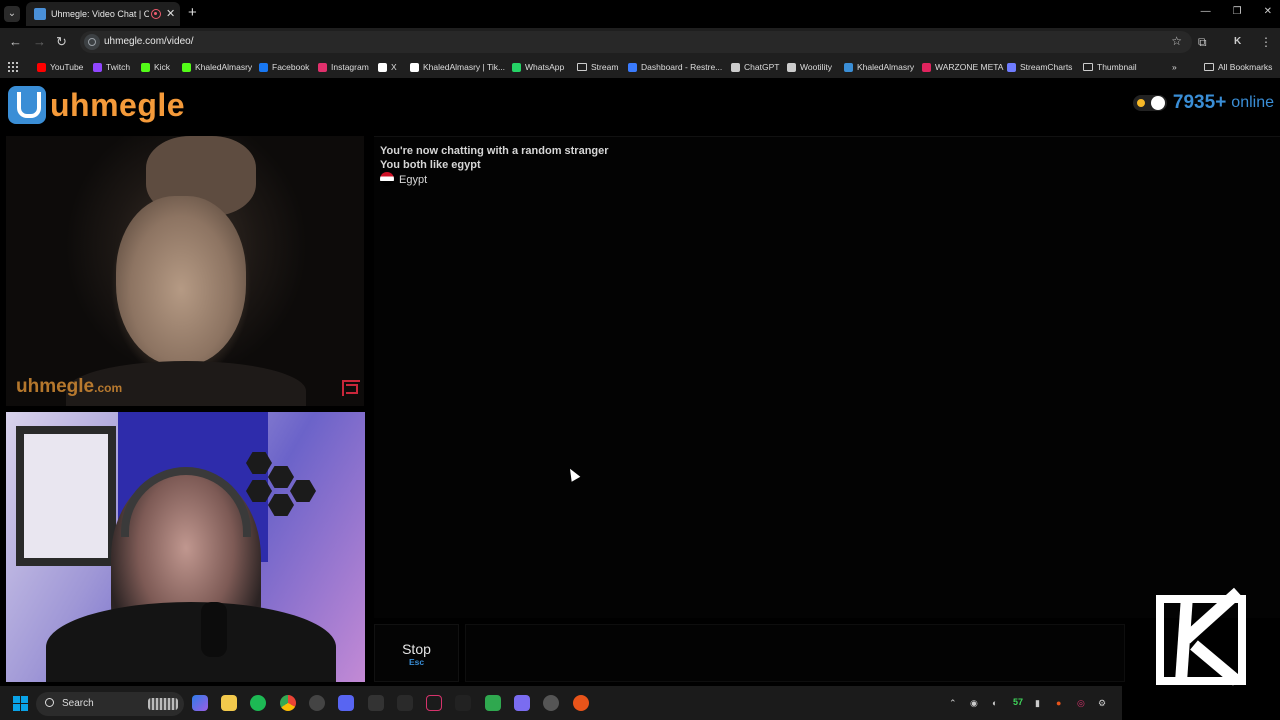 The image size is (1280, 720). What do you see at coordinates (969, 67) in the screenshot?
I see `bookmark-label: WARZONE META` at bounding box center [969, 67].